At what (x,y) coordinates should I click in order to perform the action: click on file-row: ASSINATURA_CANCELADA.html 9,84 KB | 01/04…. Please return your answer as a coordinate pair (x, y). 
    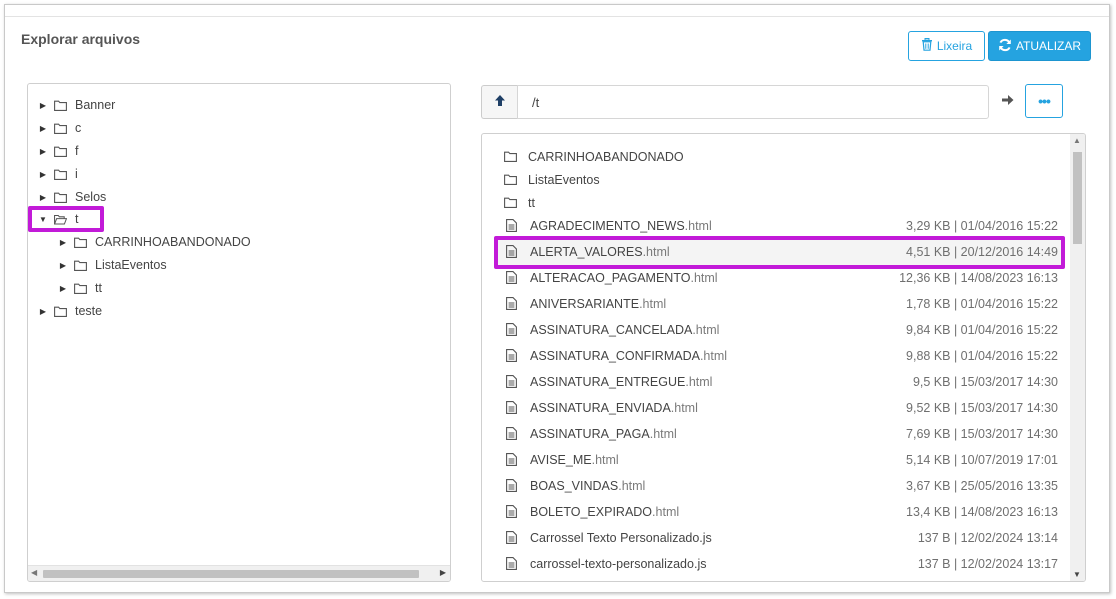
    Looking at the image, I should click on (775, 330).